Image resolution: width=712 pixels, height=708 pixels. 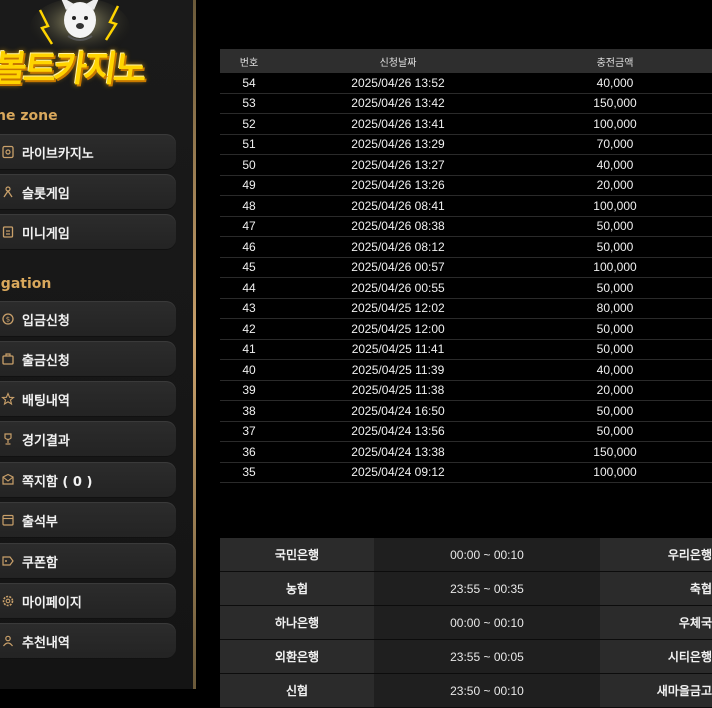 What do you see at coordinates (88, 561) in the screenshot?
I see `sidebar-item-coupon: 쿠폰함` at bounding box center [88, 561].